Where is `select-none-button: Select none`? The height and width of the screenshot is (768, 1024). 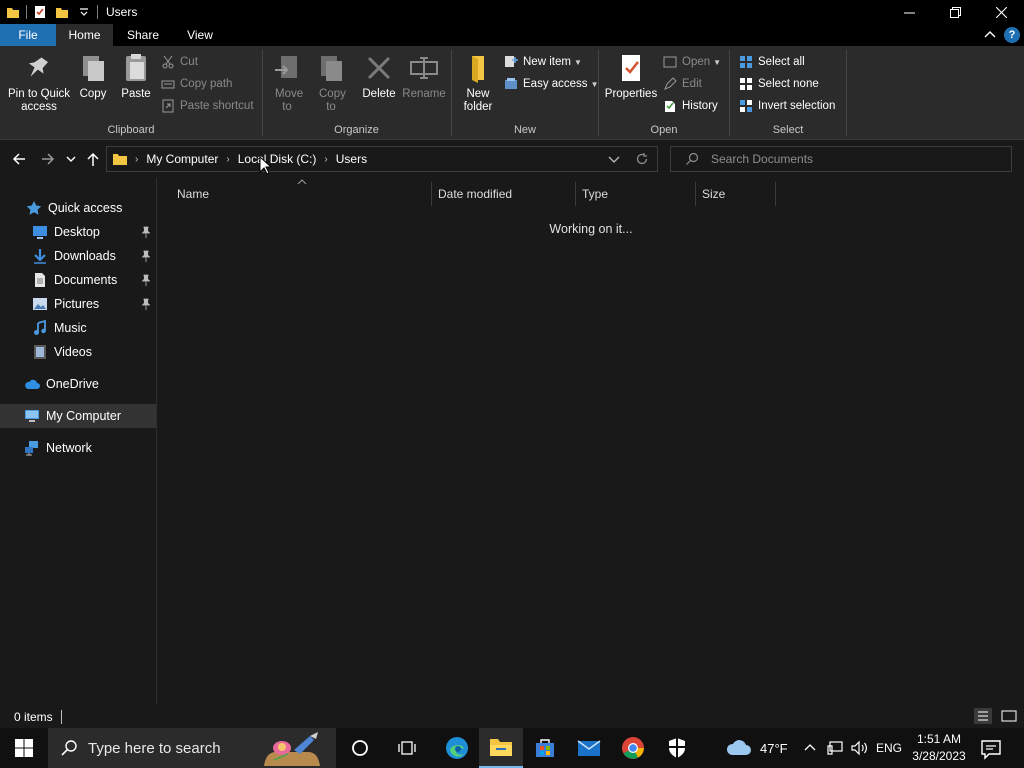 select-none-button: Select none is located at coordinates (779, 84).